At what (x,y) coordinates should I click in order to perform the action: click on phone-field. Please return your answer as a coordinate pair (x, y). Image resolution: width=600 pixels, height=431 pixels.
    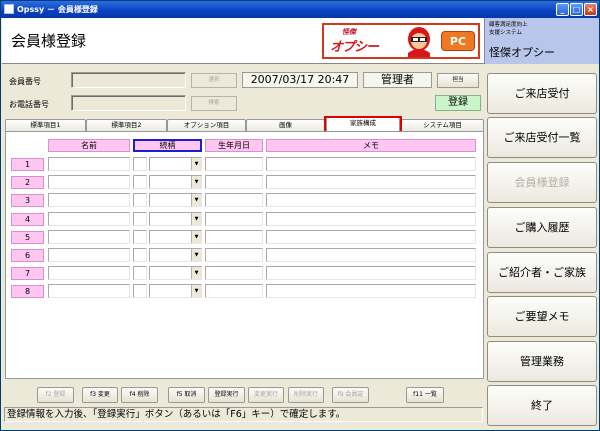
    Looking at the image, I should click on (128, 103).